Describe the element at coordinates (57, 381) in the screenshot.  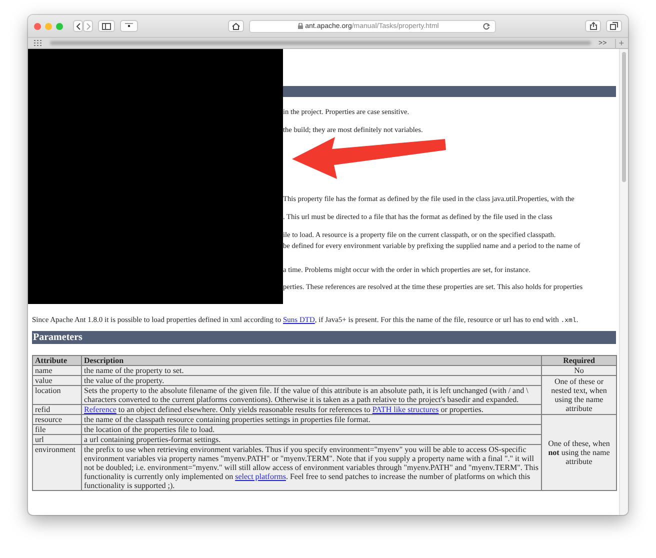
I see `table-cell: value` at that location.